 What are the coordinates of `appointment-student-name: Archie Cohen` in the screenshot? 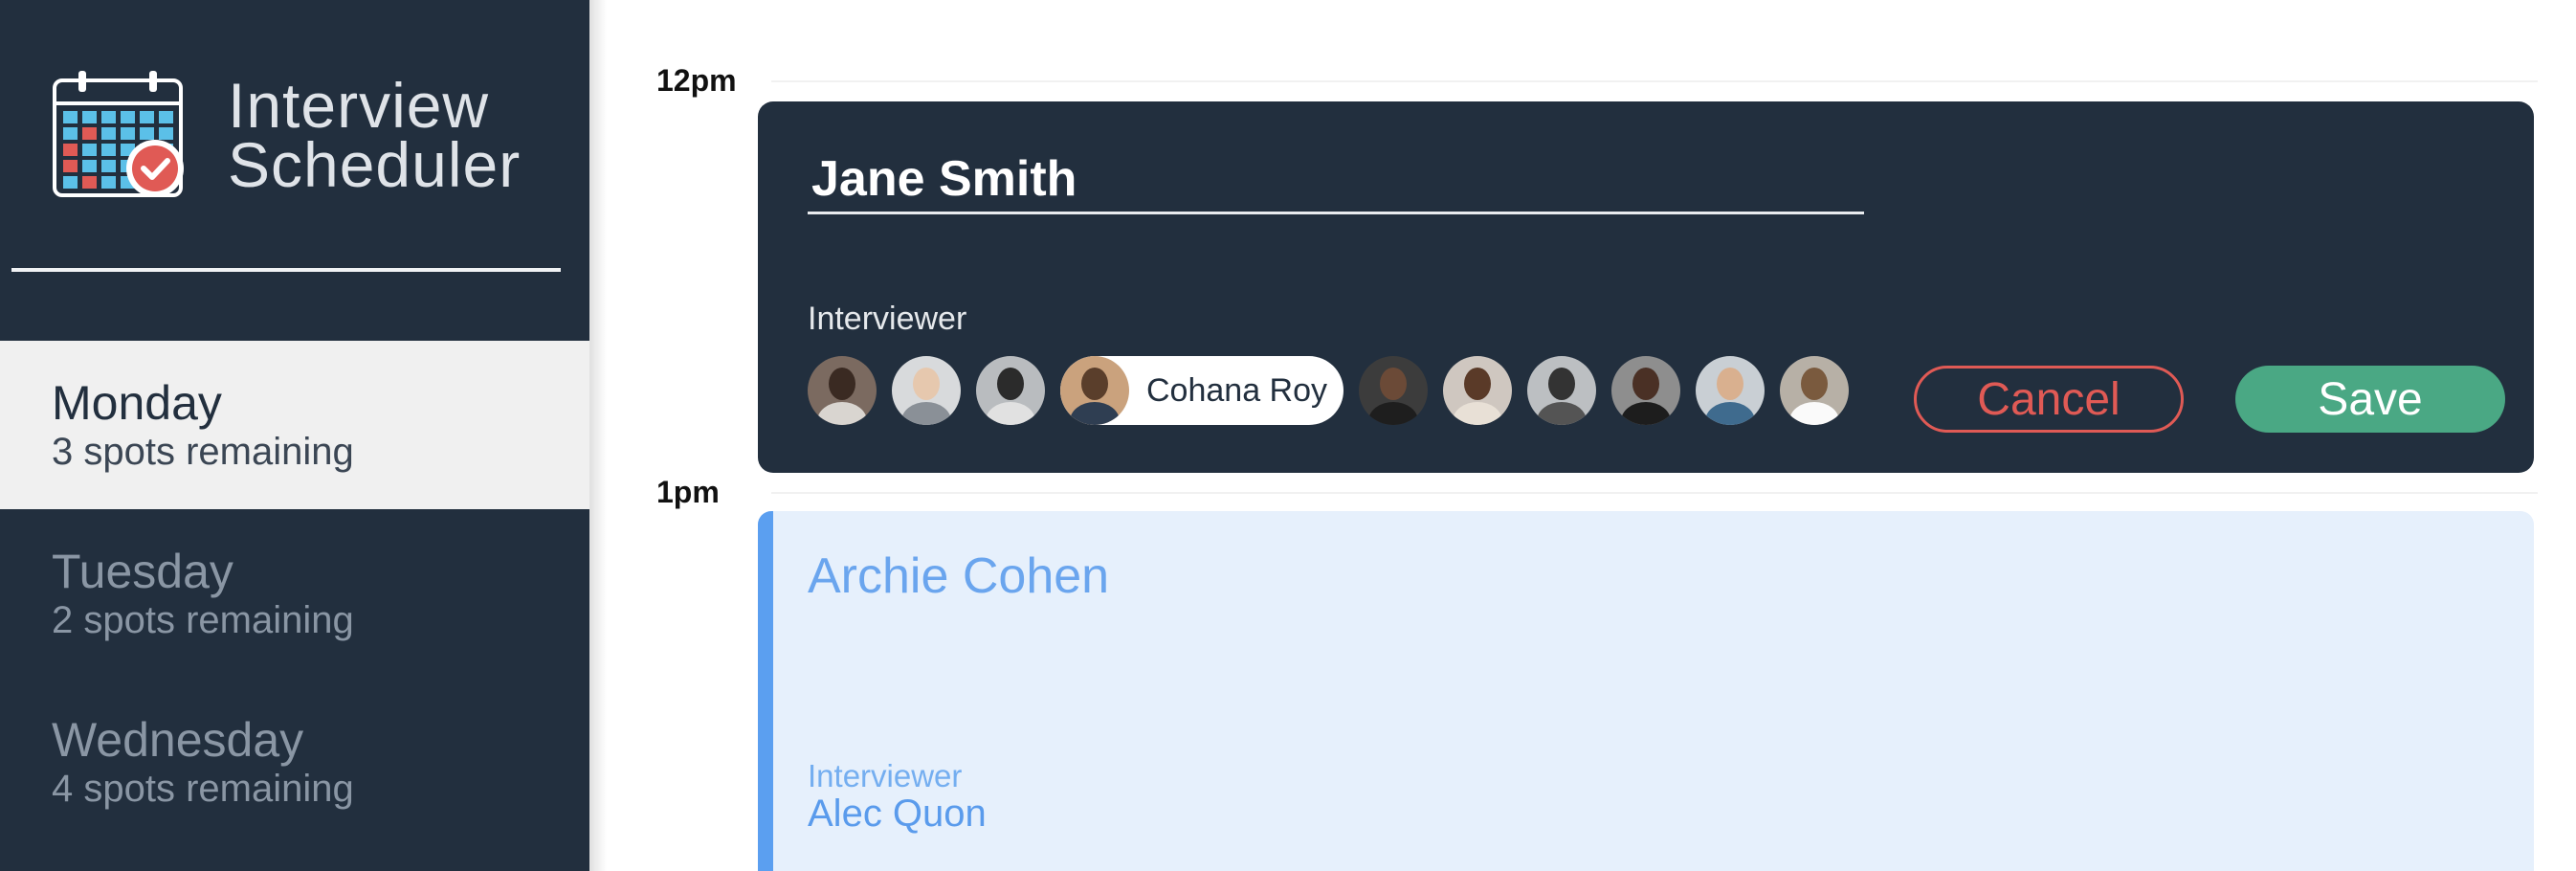 It's located at (959, 576).